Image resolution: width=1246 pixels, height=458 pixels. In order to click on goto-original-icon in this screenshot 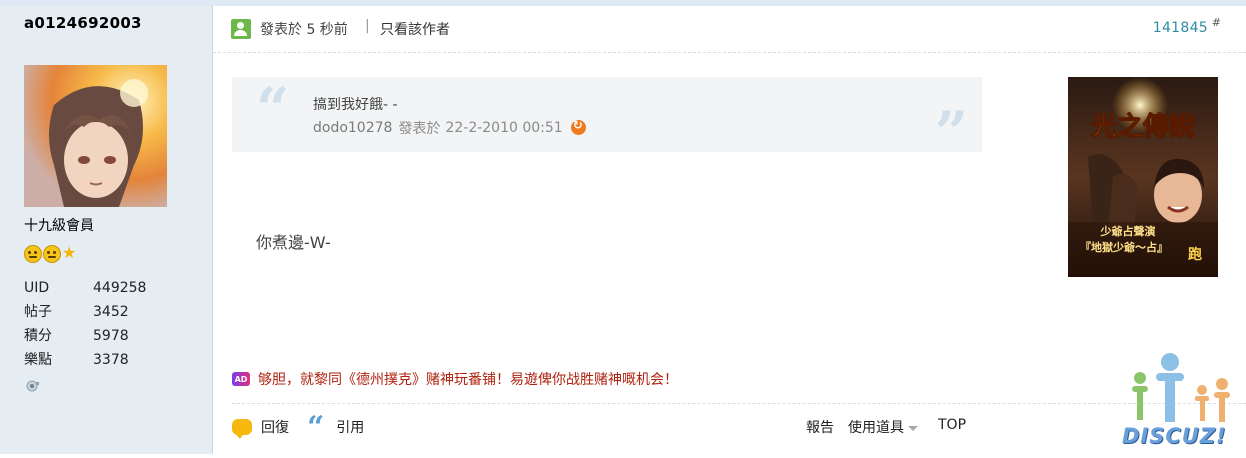, I will do `click(578, 126)`.